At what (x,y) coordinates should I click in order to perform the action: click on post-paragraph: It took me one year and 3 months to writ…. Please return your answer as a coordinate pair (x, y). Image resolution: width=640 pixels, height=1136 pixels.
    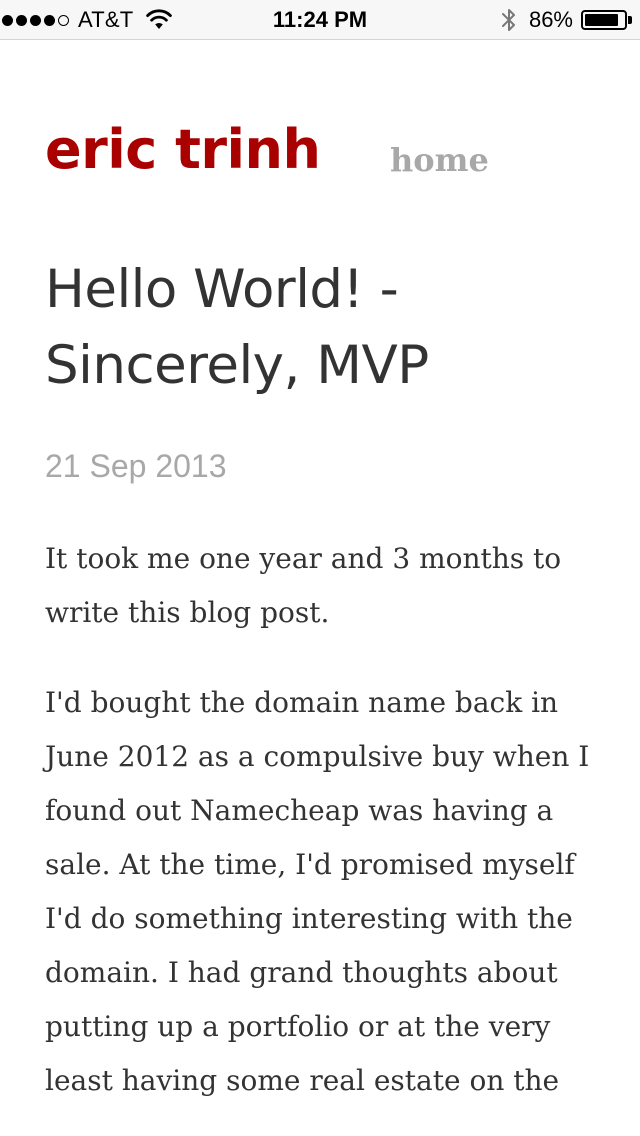
    Looking at the image, I should click on (303, 585).